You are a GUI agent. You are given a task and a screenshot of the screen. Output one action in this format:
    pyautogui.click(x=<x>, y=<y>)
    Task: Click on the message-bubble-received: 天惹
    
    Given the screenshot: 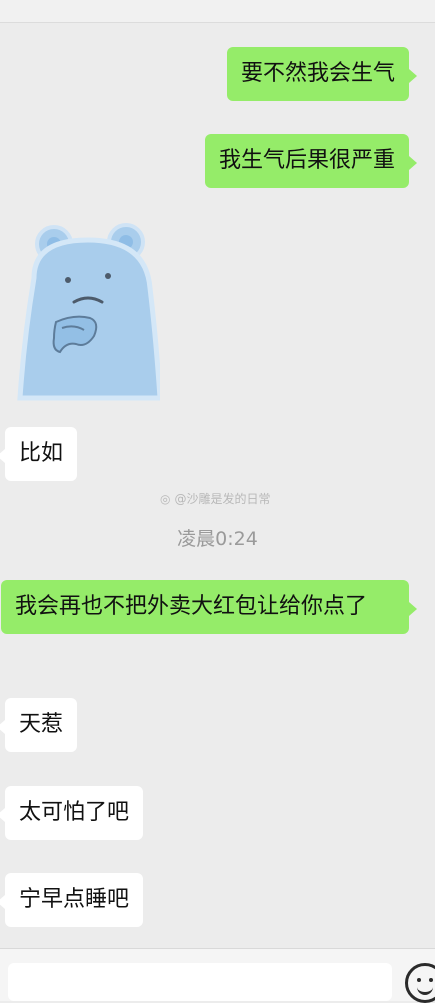 What is the action you would take?
    pyautogui.click(x=39, y=725)
    